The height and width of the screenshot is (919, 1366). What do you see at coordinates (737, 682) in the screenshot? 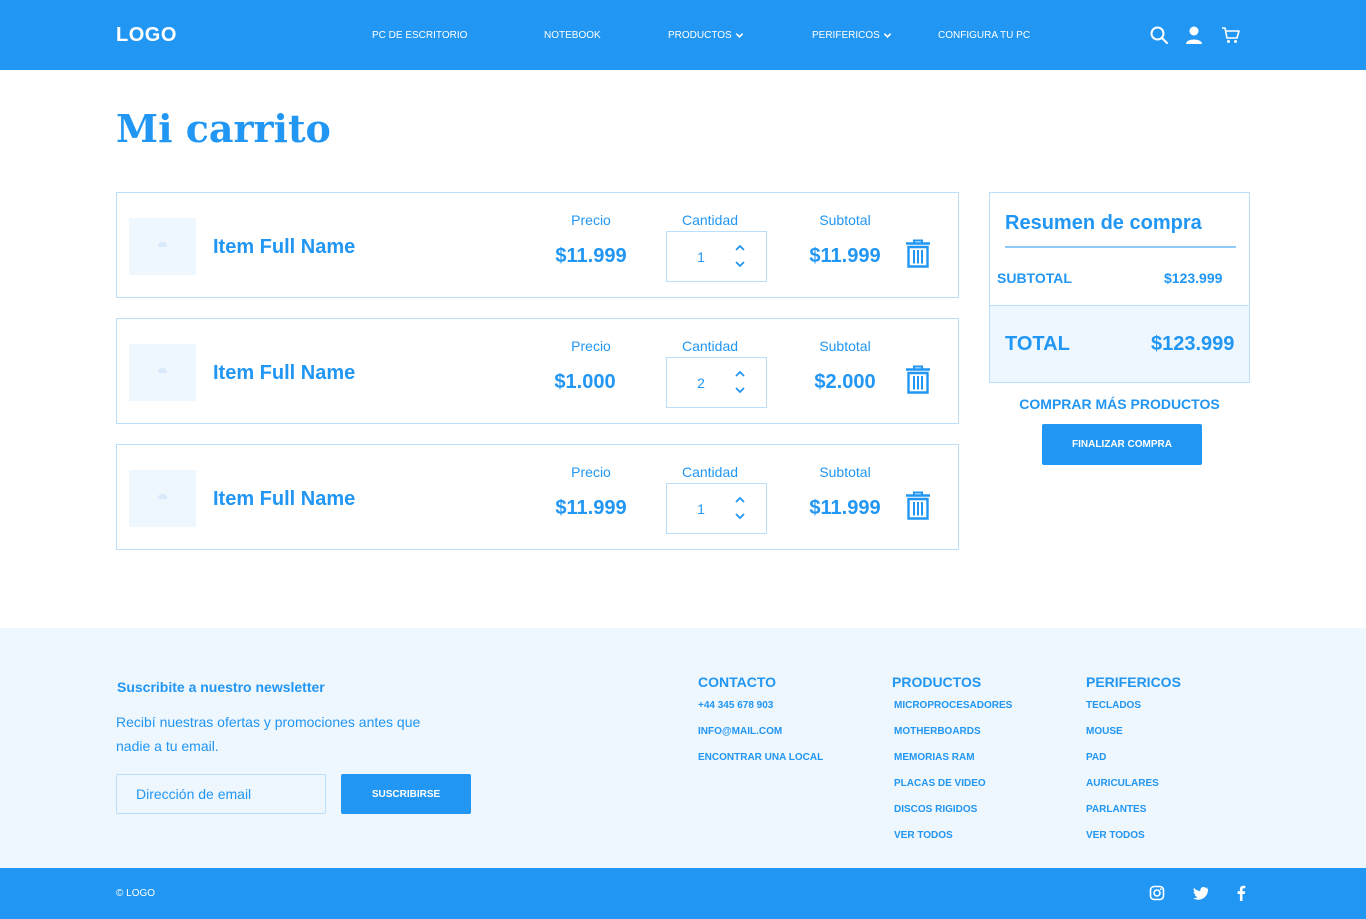
I see `contact-title: CONTACTO` at bounding box center [737, 682].